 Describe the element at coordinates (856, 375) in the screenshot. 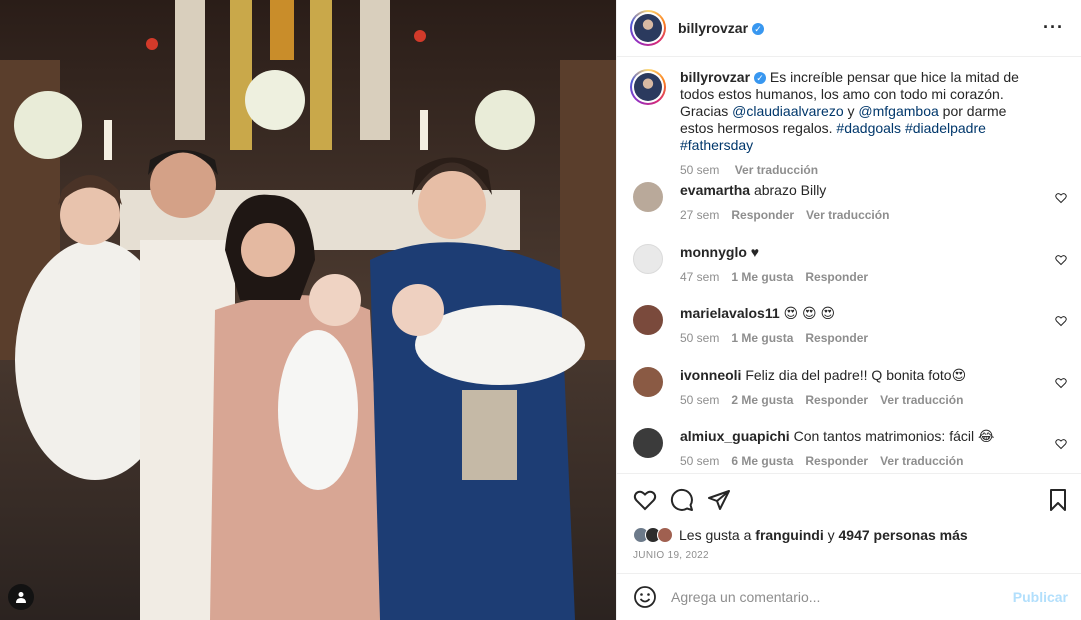

I see `comment-text: Feliz dia del padre!! Q bonita foto😍` at that location.